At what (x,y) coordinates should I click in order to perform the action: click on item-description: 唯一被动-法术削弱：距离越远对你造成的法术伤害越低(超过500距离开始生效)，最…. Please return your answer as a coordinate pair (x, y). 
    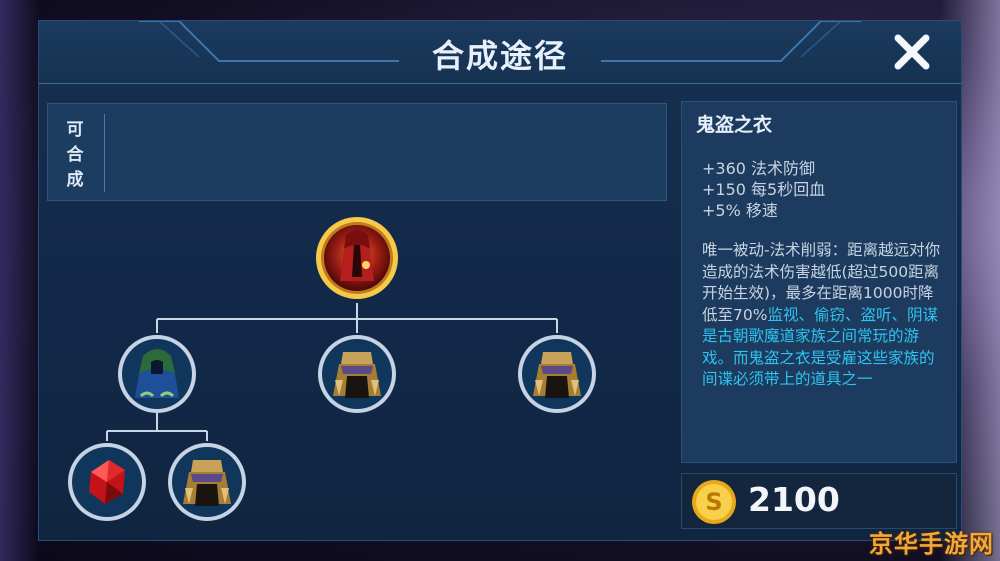
    Looking at the image, I should click on (825, 315).